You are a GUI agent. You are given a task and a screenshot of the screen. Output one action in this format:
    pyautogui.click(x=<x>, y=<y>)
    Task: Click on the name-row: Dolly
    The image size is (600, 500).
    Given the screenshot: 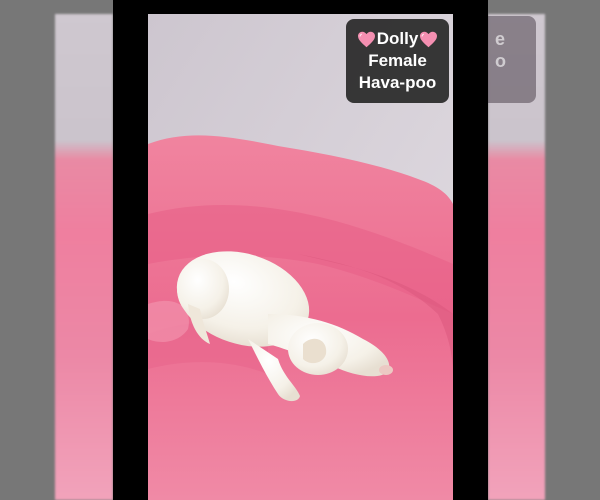 What is the action you would take?
    pyautogui.click(x=397, y=39)
    